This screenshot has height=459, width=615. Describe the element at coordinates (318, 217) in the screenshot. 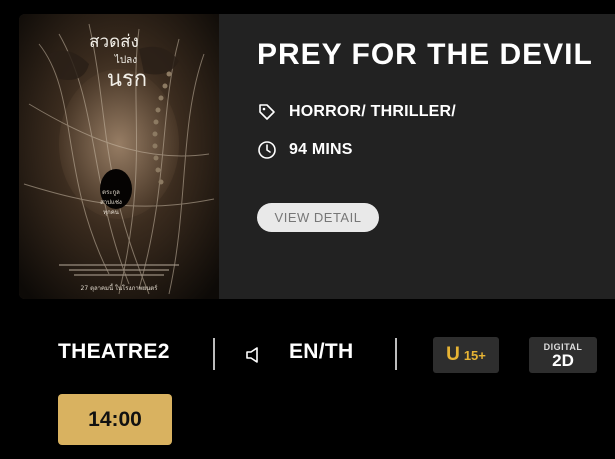

I see `view-detail-button: VIEW DETAIL` at that location.